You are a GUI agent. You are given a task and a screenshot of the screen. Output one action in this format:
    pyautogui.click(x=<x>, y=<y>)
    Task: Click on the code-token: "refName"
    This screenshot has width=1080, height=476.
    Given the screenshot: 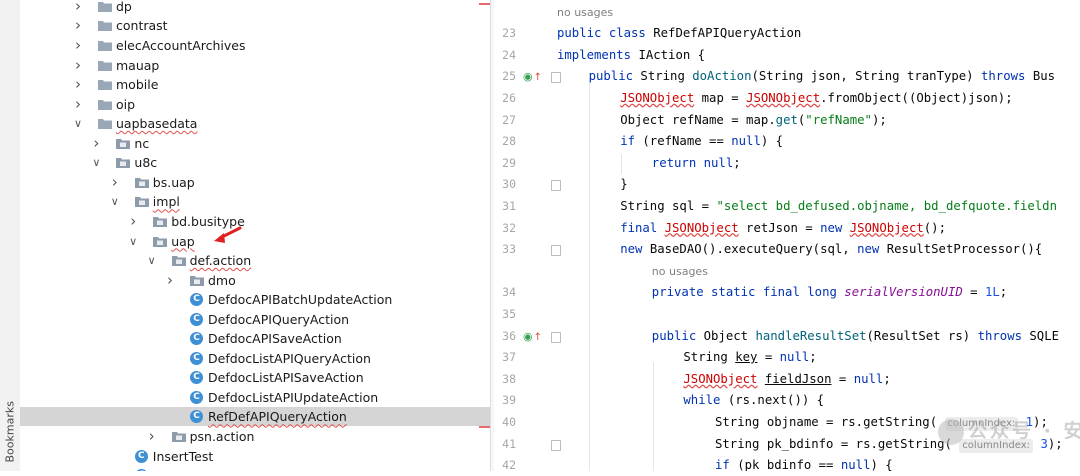 What is the action you would take?
    pyautogui.click(x=838, y=119)
    